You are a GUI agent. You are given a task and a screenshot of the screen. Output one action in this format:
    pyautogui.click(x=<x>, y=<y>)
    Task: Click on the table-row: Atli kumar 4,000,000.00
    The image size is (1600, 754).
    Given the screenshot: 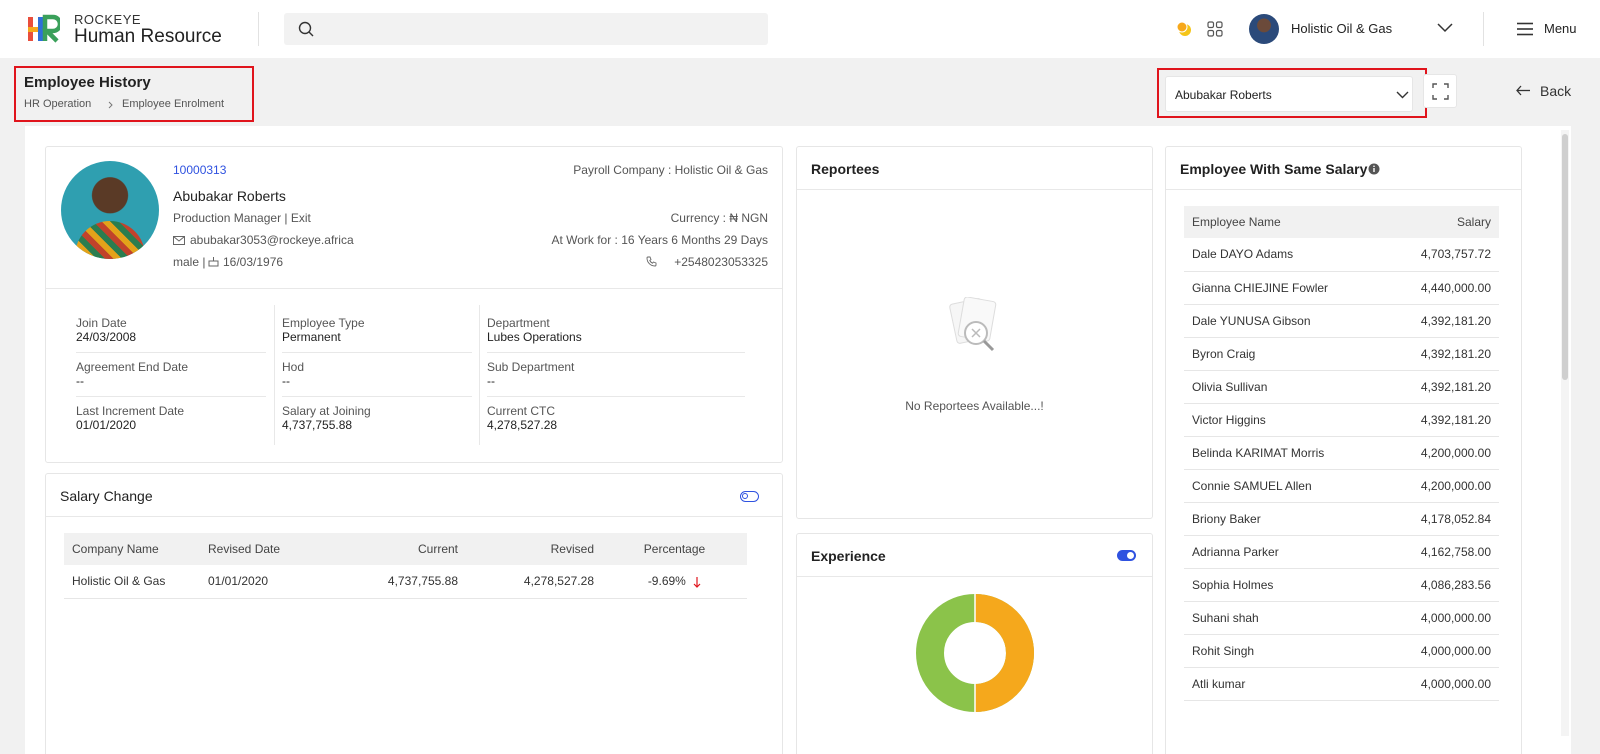 What is the action you would take?
    pyautogui.click(x=1341, y=684)
    